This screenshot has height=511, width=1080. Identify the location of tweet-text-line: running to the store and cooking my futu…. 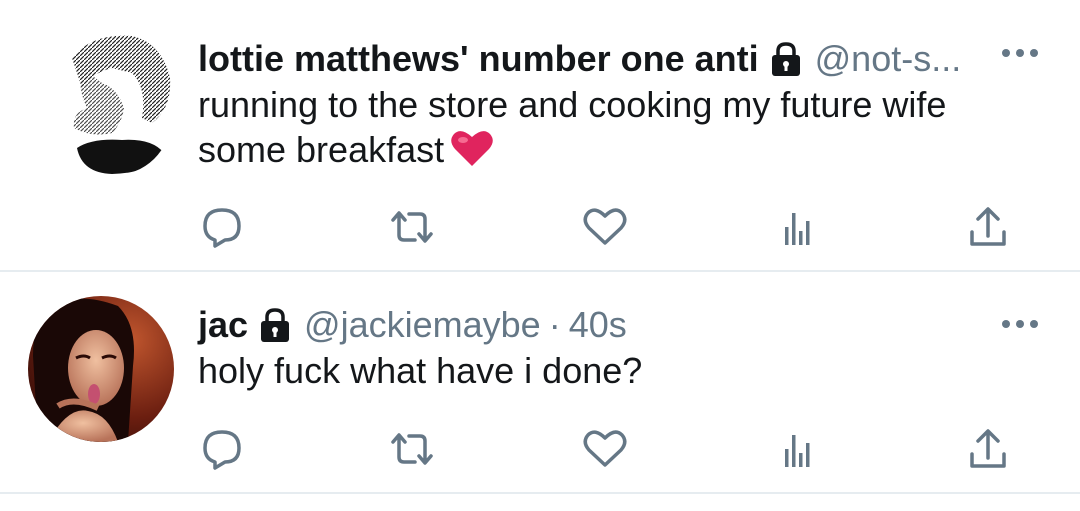
(572, 104).